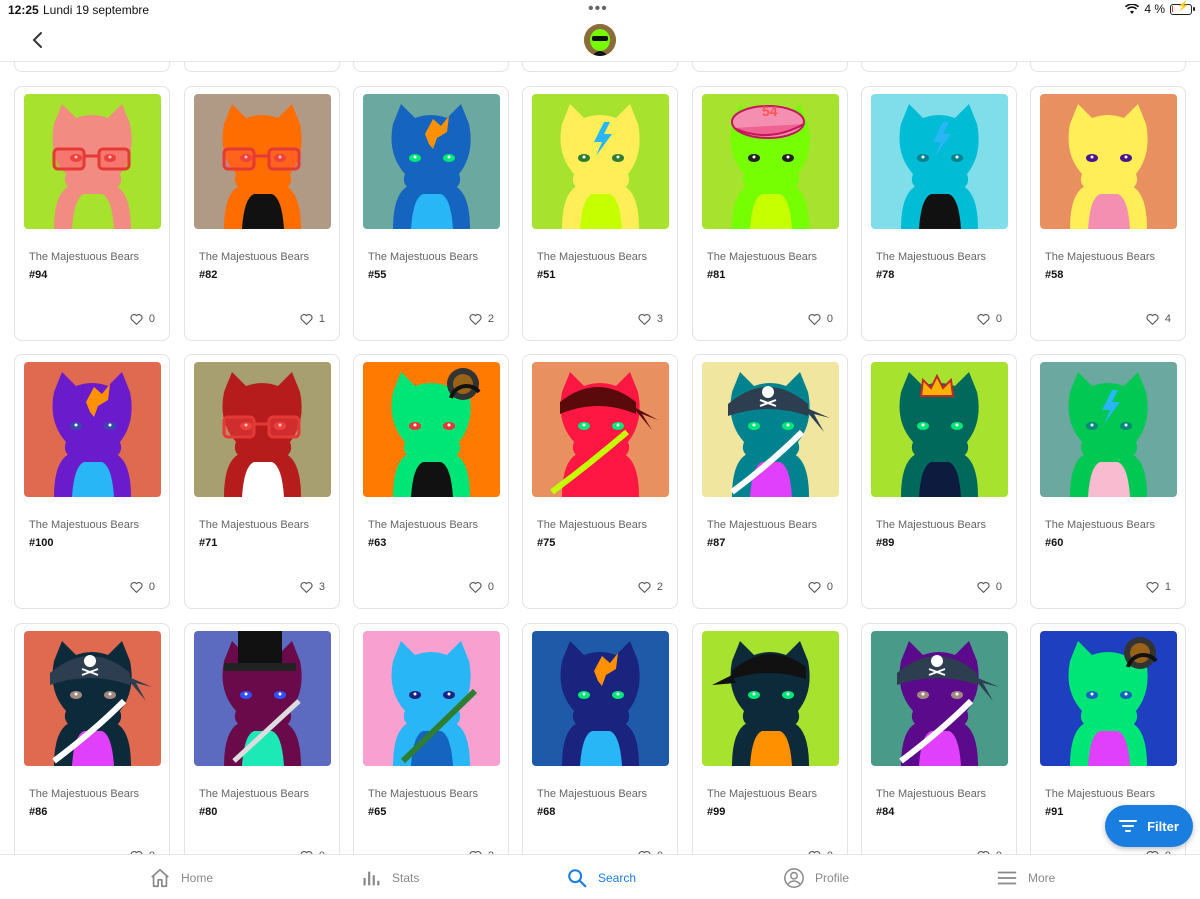  I want to click on nft-card: The Majestuous Bears#680, so click(600, 738).